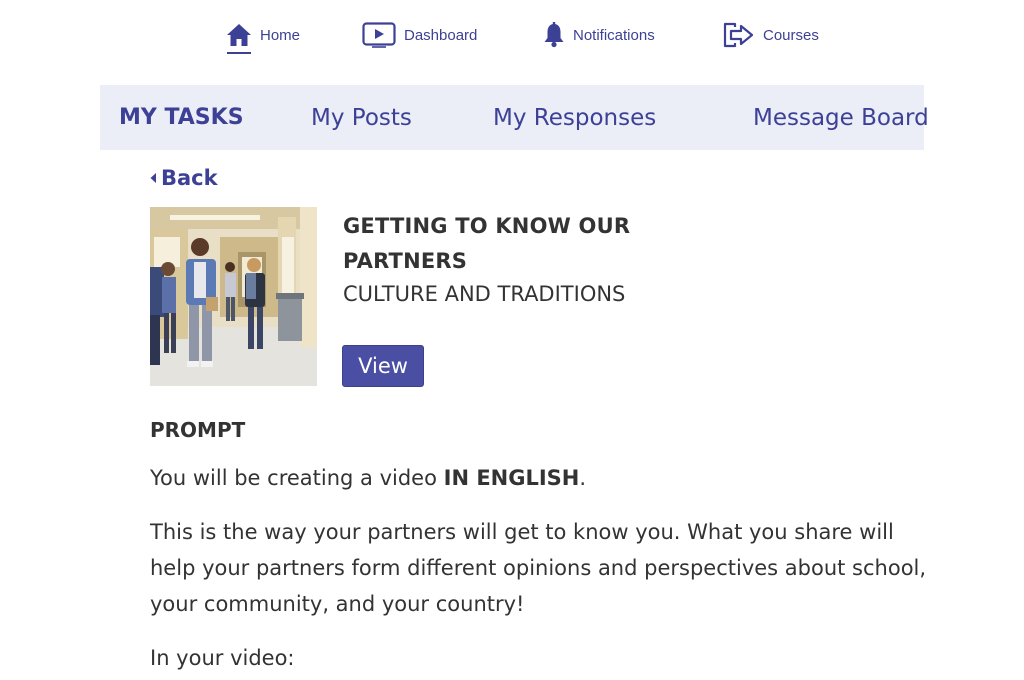 This screenshot has height=680, width=1024. I want to click on prompt-video-instructions: In your video:, so click(222, 658).